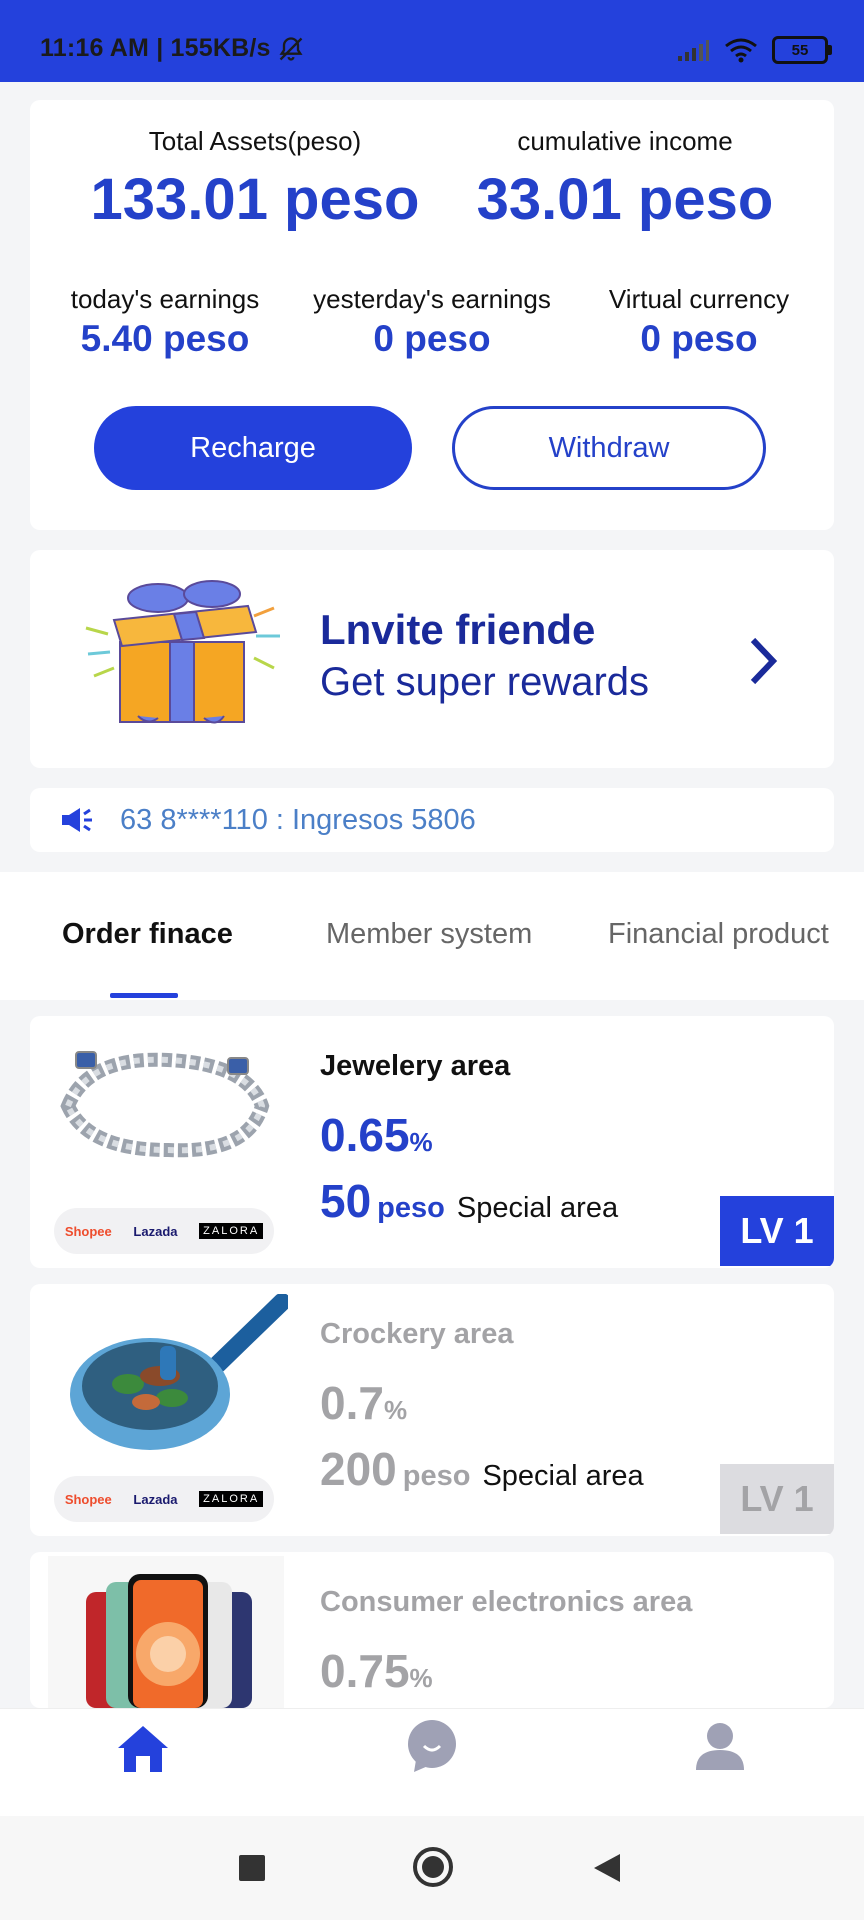 The image size is (864, 1920). I want to click on signal-icon, so click(693, 50).